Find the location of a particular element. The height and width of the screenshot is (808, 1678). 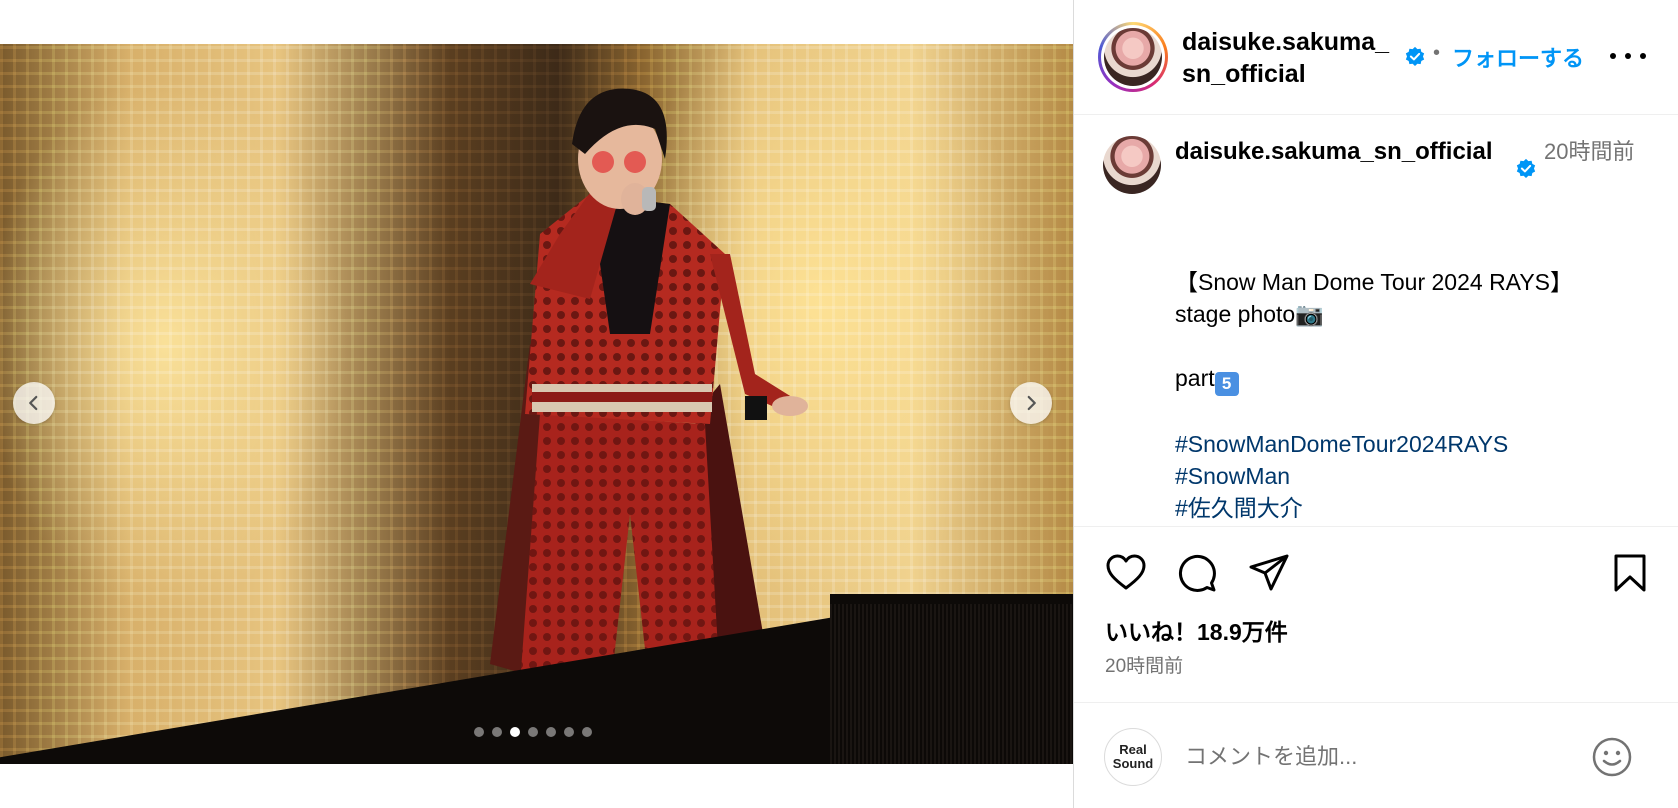

caption-line-text: 【Snow Man Dome Tour 2024 RAYS】 is located at coordinates (1374, 282).